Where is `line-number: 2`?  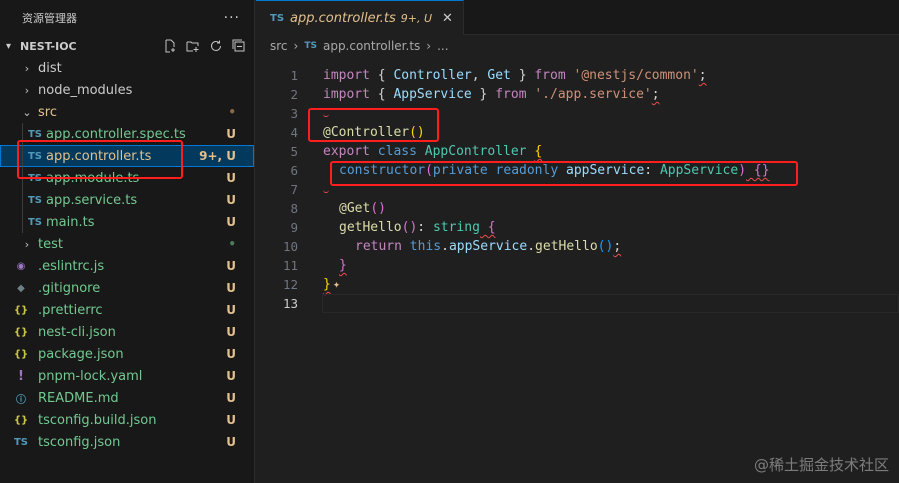
line-number: 2 is located at coordinates (294, 94).